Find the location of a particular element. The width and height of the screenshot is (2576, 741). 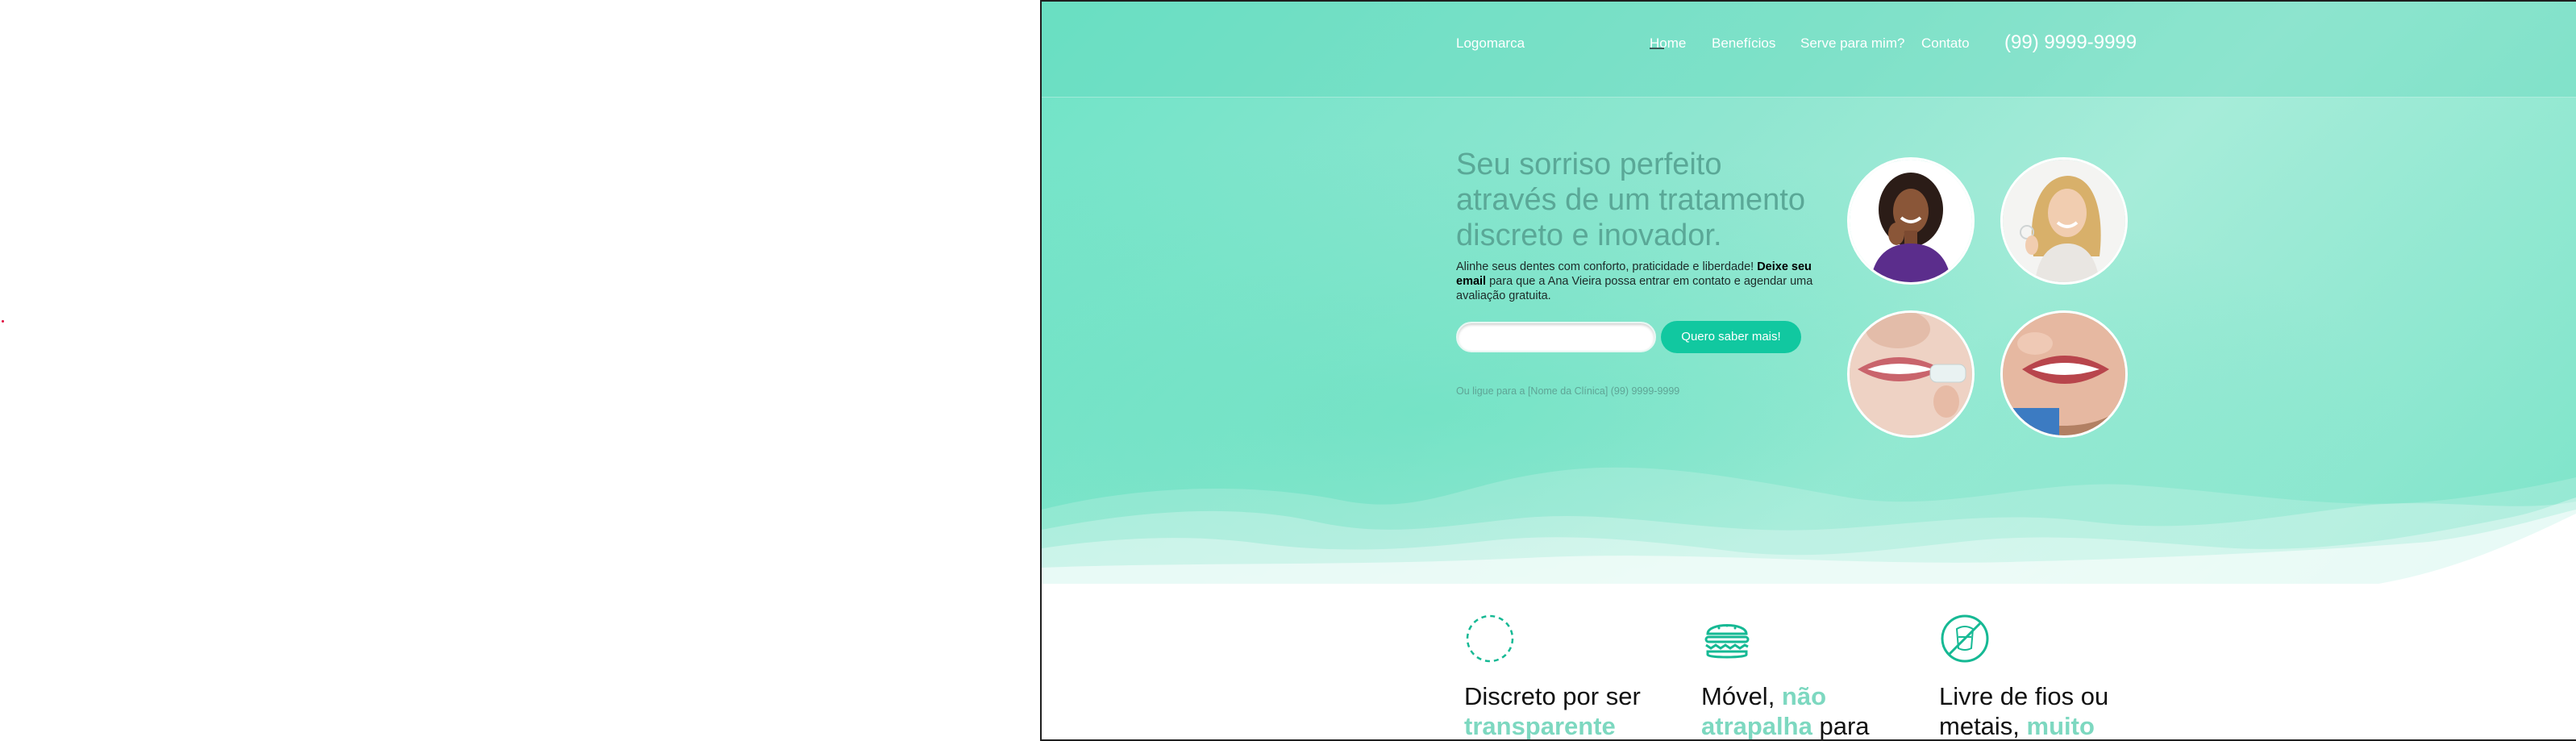

hero-waves is located at coordinates (1809, 525).